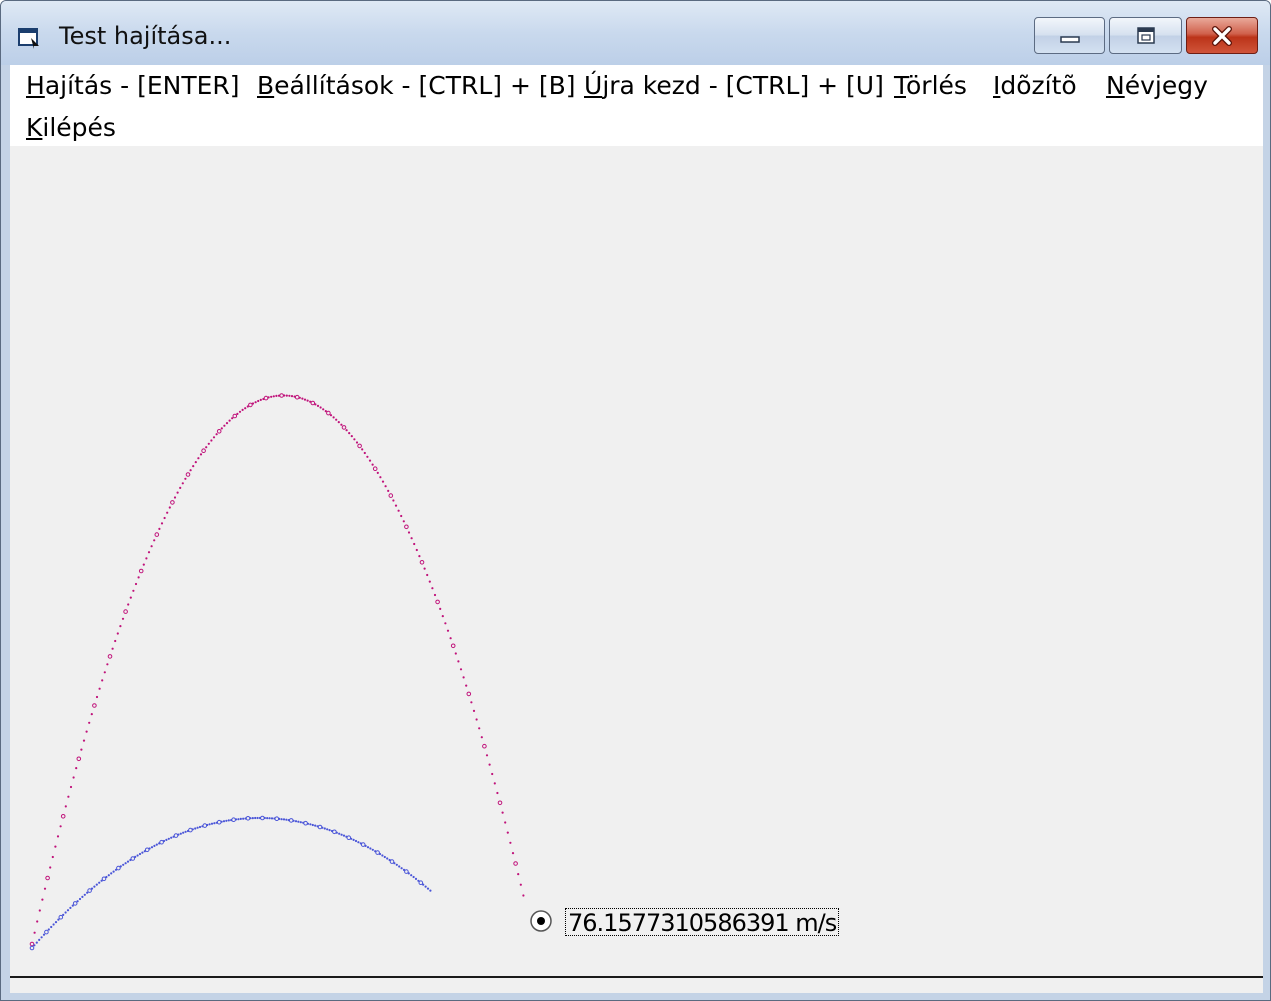 This screenshot has height=1001, width=1271. Describe the element at coordinates (416, 85) in the screenshot. I see `menu-beallitasok: Beállítások - [CTRL] + [B]` at that location.